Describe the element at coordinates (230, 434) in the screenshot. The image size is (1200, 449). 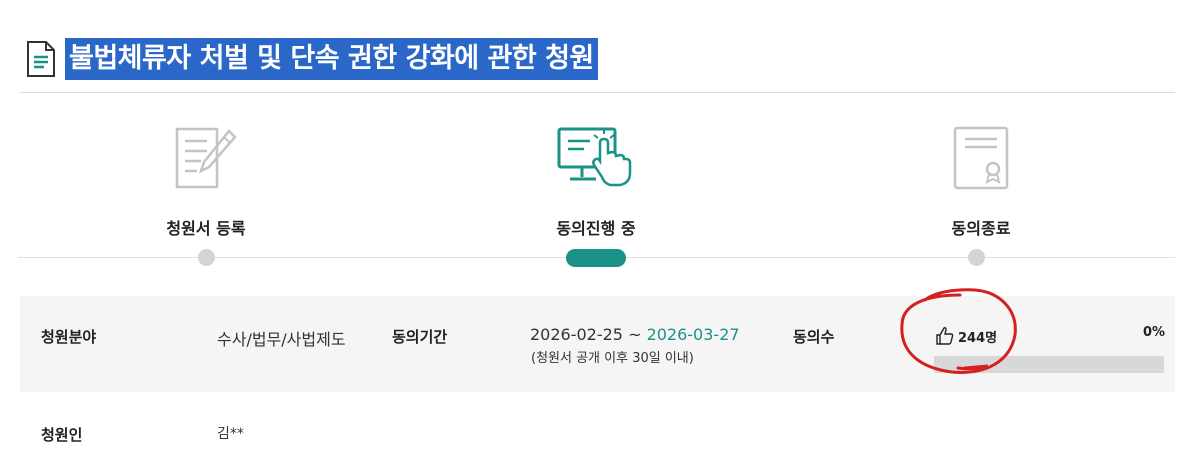
I see `petitioner-value: 김**` at that location.